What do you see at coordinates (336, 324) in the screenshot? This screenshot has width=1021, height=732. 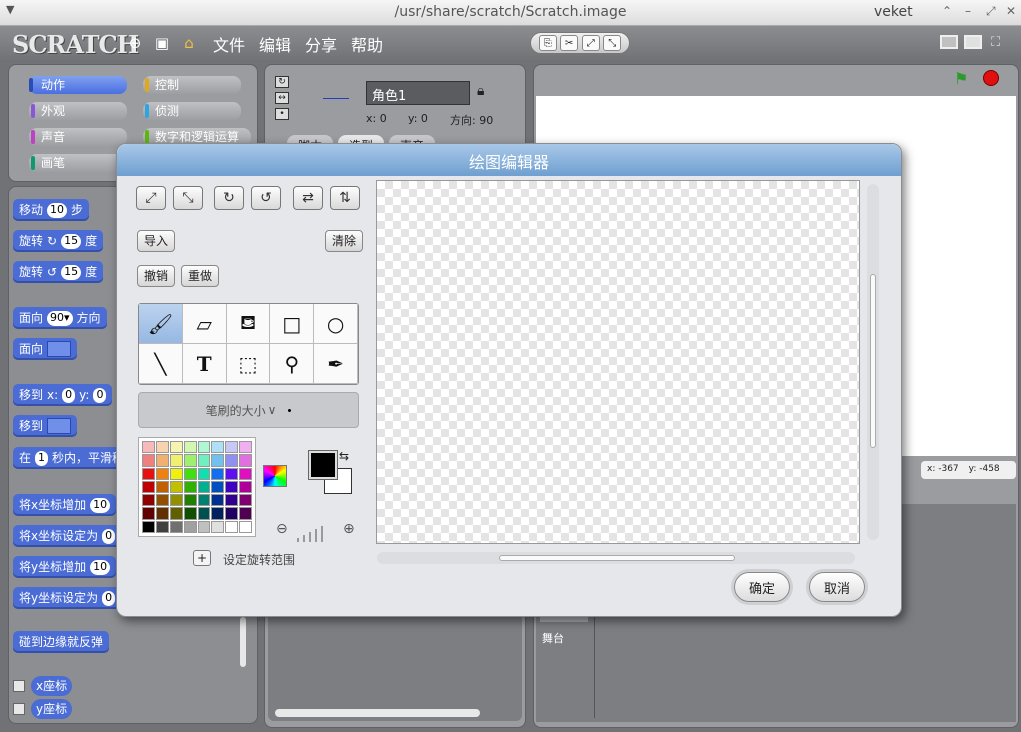 I see `ellipse-icon: ○` at bounding box center [336, 324].